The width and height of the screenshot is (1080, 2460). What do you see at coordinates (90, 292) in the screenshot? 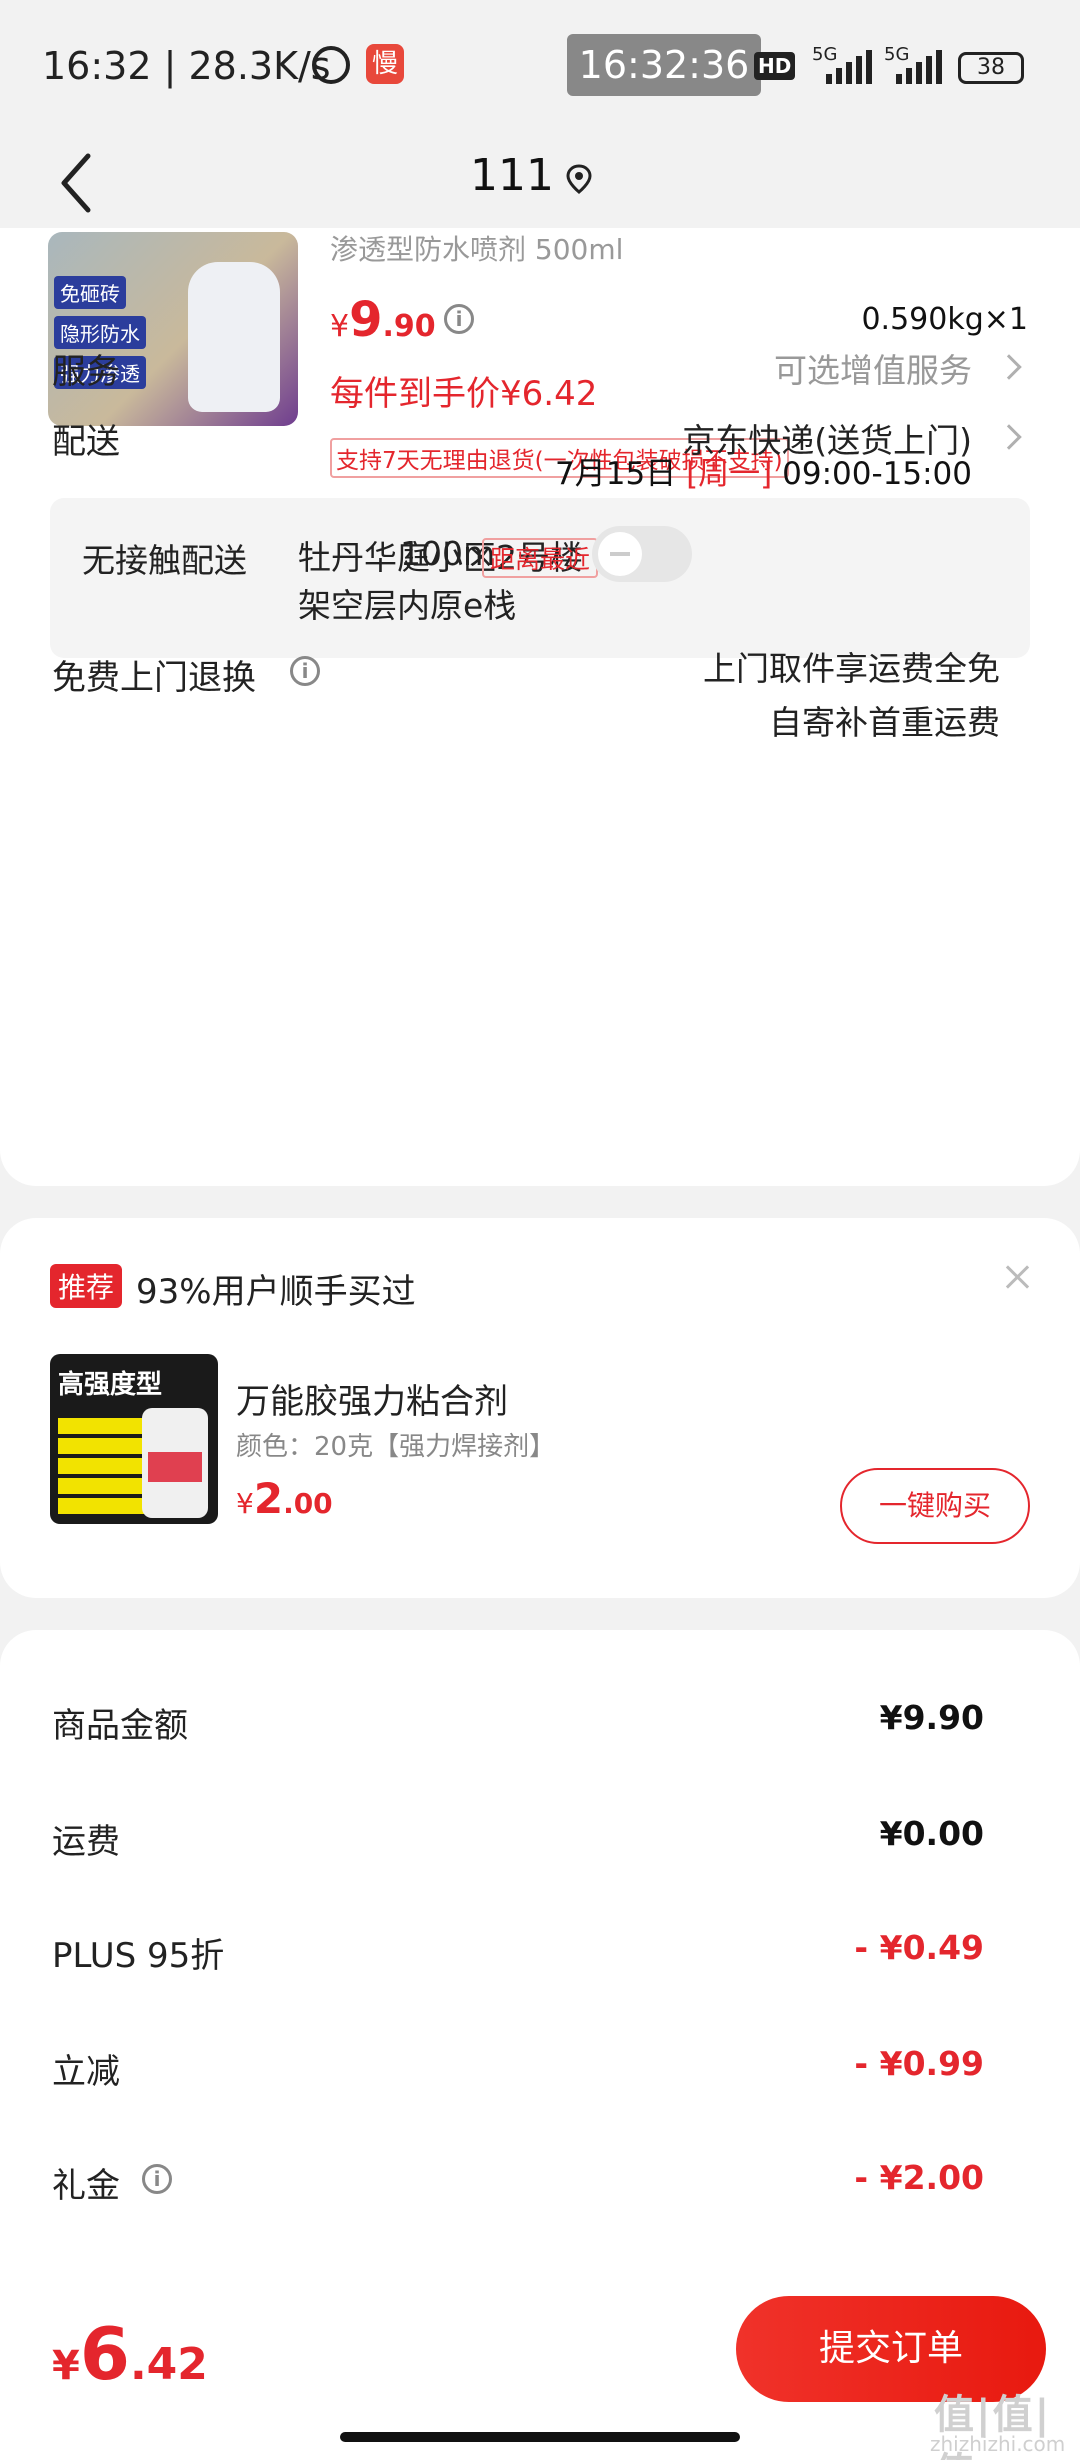
I see `product-image-tag: 免砸砖` at bounding box center [90, 292].